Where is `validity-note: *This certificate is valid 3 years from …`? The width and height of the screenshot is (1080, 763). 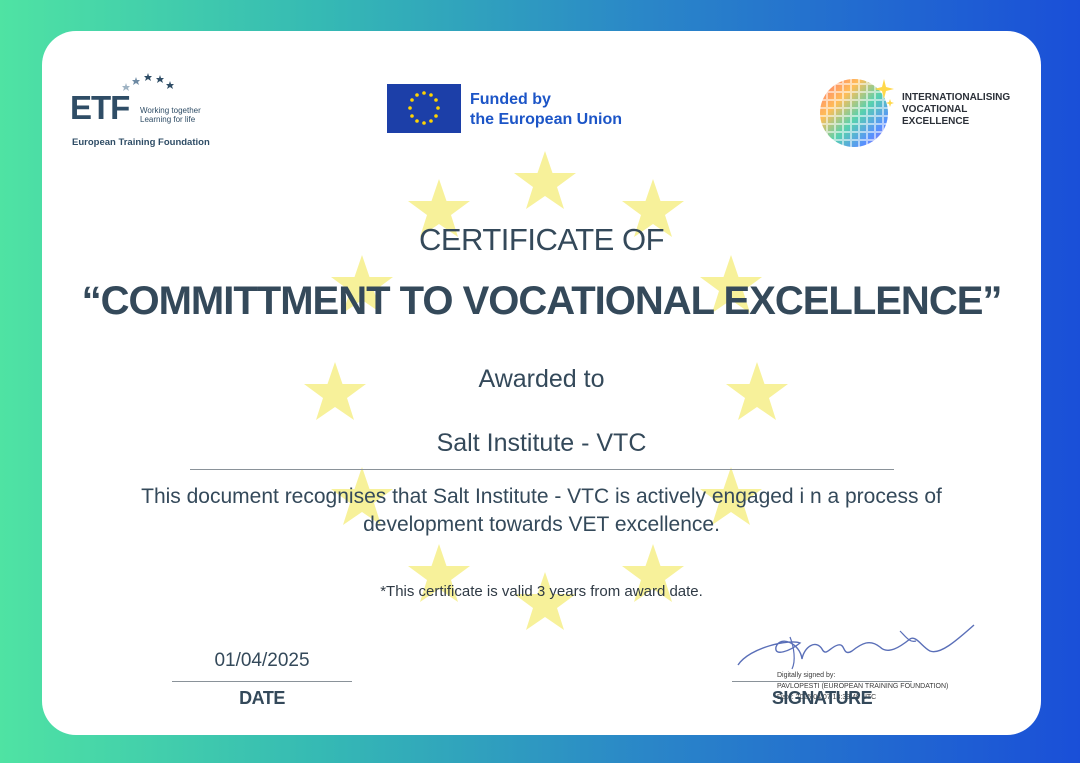 validity-note: *This certificate is valid 3 years from … is located at coordinates (541, 591).